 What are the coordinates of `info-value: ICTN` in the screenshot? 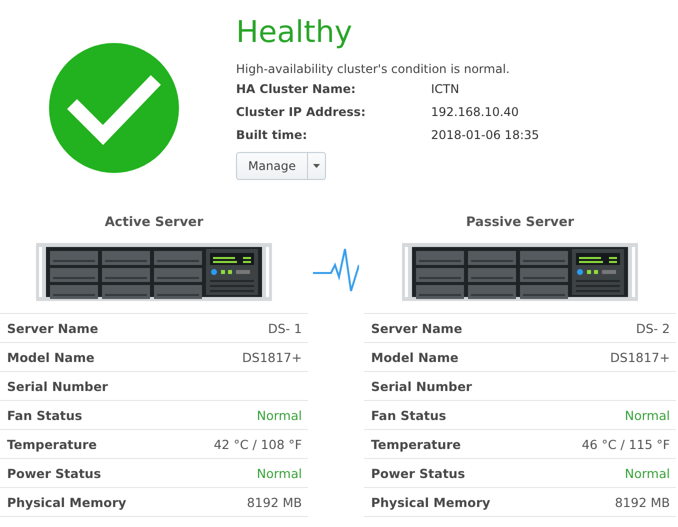 It's located at (445, 89).